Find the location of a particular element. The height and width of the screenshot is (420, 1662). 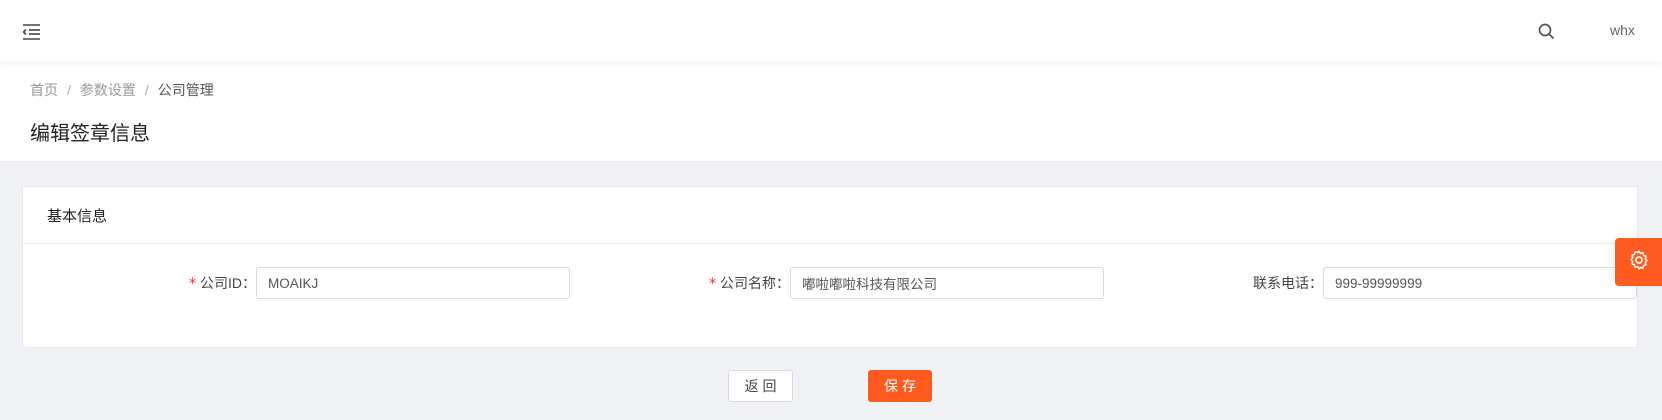

top-navbar: whx is located at coordinates (831, 31).